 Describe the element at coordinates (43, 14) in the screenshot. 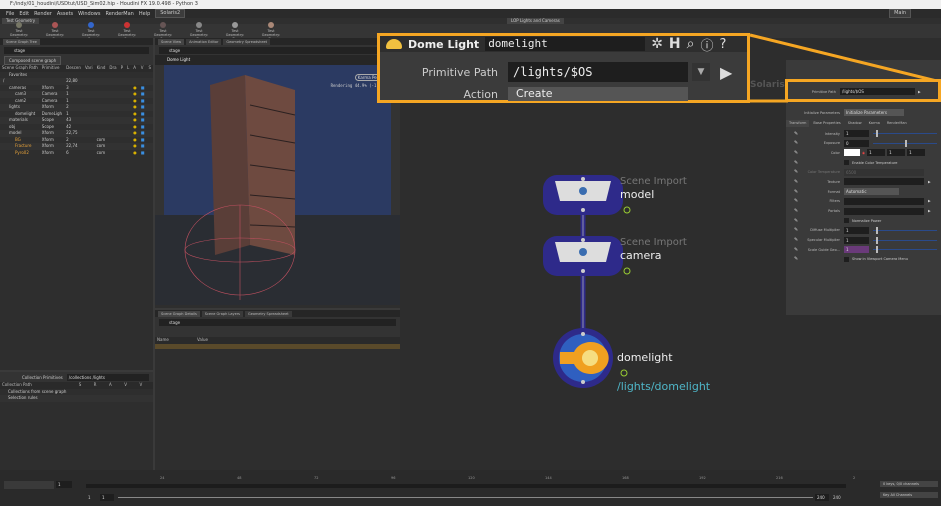

I see `menu-render: Render` at that location.